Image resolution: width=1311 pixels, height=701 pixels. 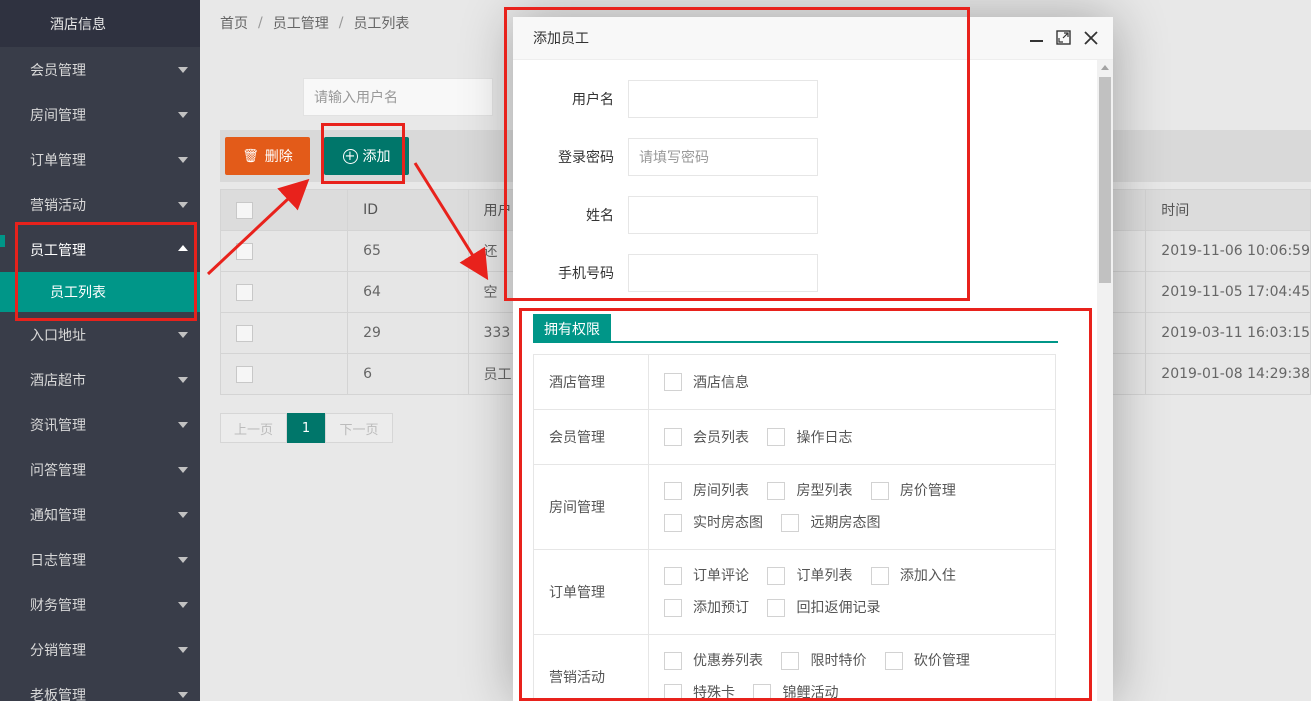 What do you see at coordinates (58, 70) in the screenshot?
I see `sidebar-item-label: 会员管理` at bounding box center [58, 70].